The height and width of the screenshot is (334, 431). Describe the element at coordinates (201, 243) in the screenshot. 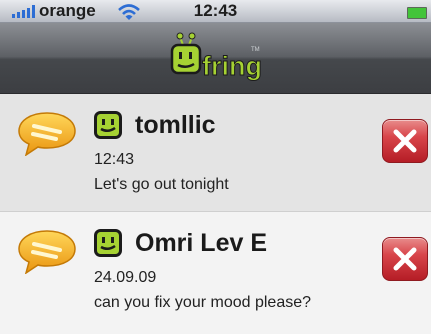

I see `contact-name: Omri Lev E` at that location.